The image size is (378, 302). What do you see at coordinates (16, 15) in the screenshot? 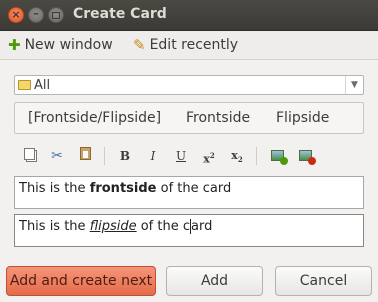
I see `close-icon: ×` at bounding box center [16, 15].